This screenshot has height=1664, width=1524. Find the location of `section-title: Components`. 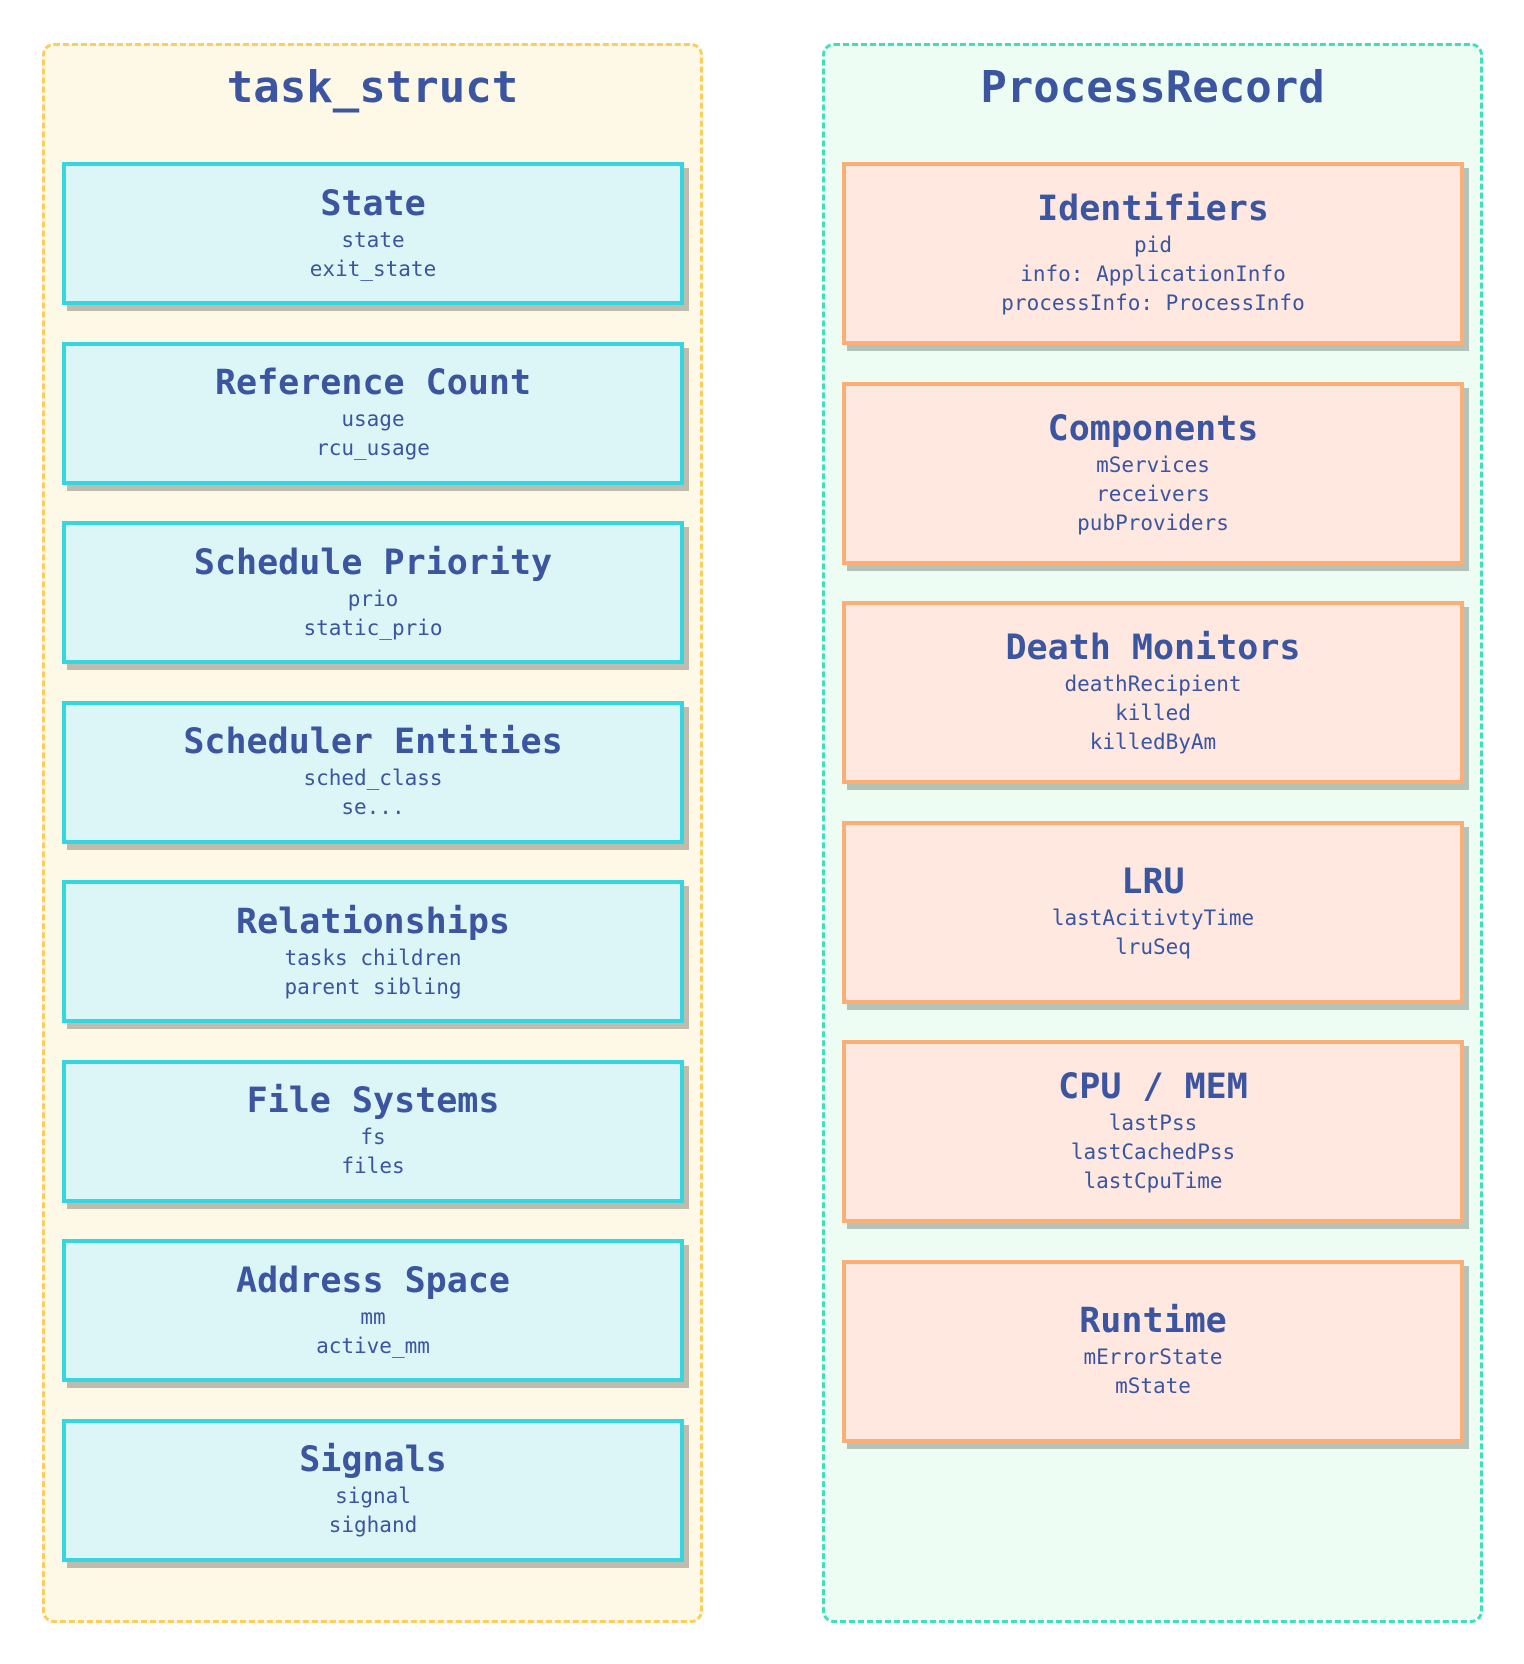

section-title: Components is located at coordinates (1153, 428).